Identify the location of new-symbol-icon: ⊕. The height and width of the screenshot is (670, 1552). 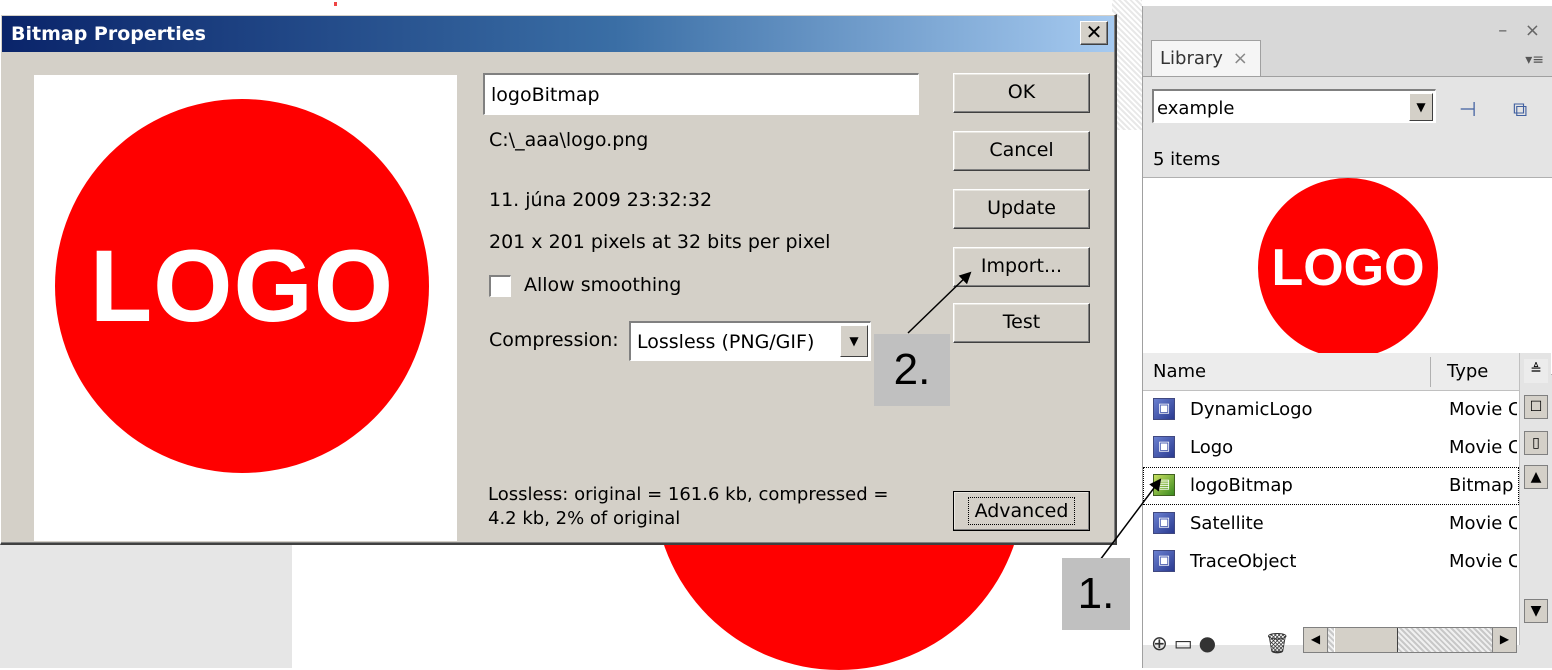
(1162, 643).